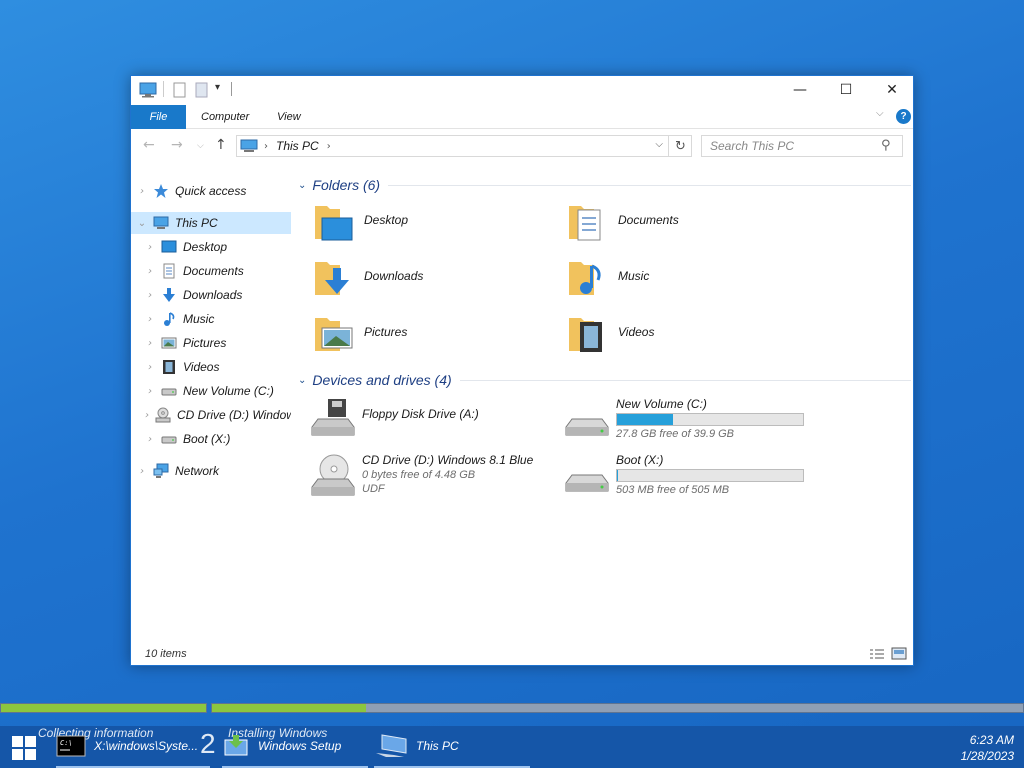  What do you see at coordinates (437, 220) in the screenshot?
I see `folder-desktop: Desktop` at bounding box center [437, 220].